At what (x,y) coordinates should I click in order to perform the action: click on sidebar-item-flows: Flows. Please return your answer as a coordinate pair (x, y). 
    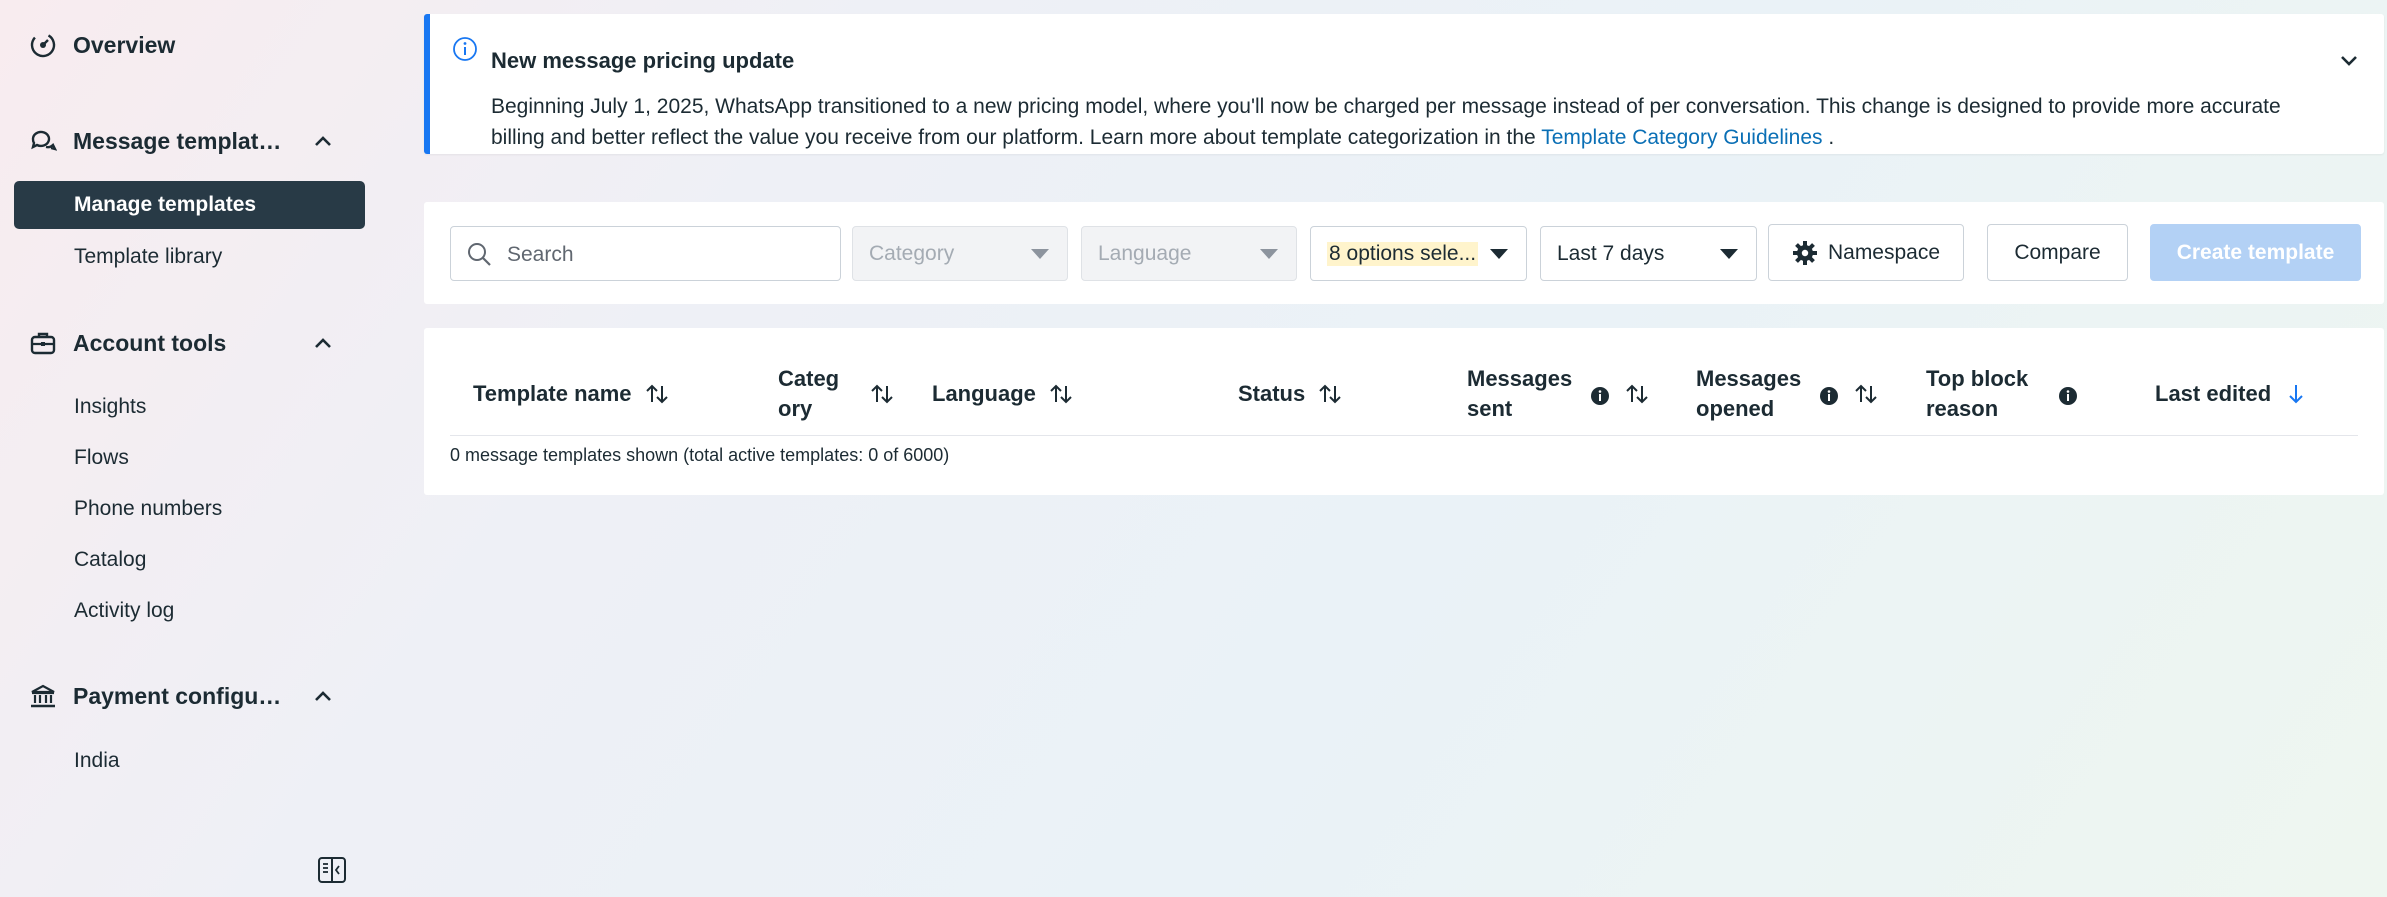
    Looking at the image, I should click on (189, 458).